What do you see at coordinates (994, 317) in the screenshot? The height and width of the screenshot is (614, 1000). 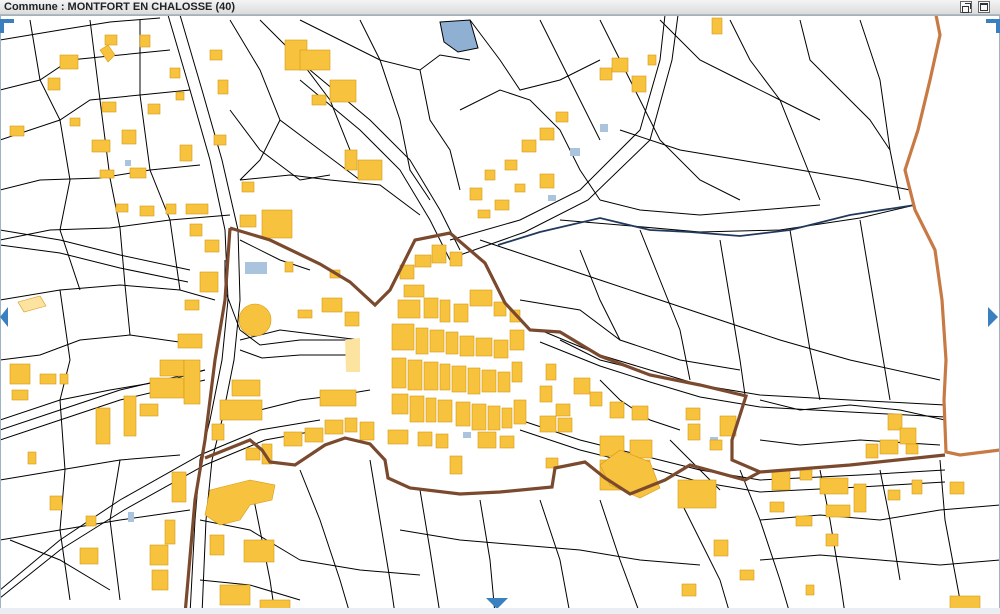 I see `pan-right-arrow-icon` at bounding box center [994, 317].